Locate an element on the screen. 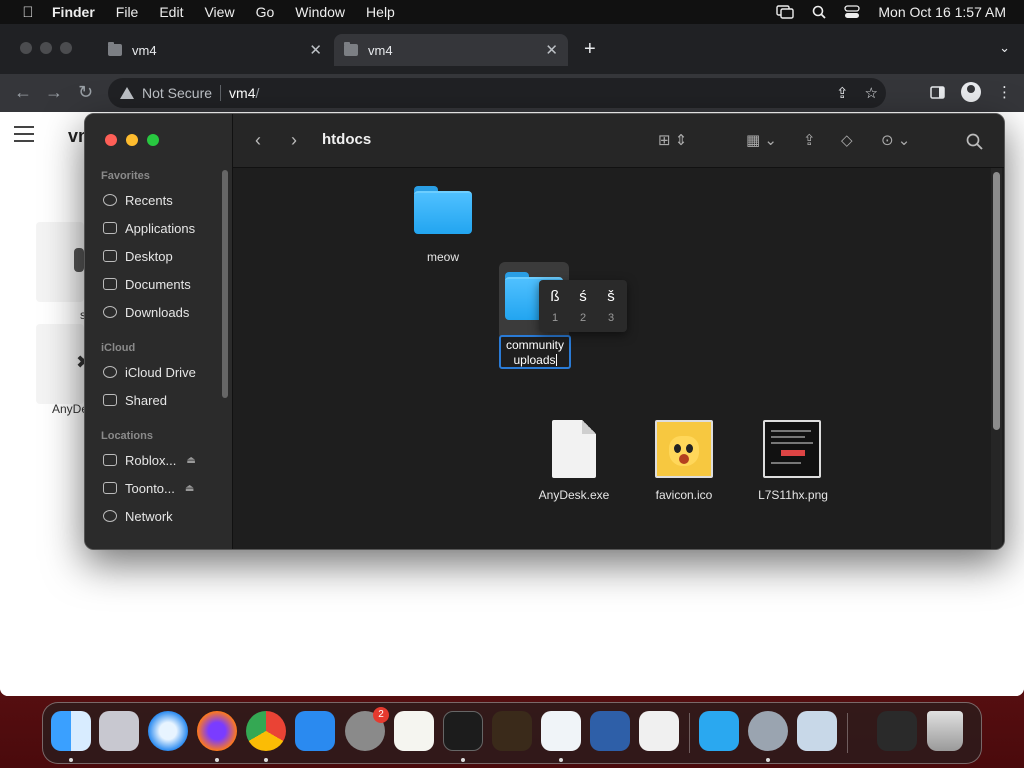 The width and height of the screenshot is (1024, 768). app-store-app-icon is located at coordinates (315, 731).